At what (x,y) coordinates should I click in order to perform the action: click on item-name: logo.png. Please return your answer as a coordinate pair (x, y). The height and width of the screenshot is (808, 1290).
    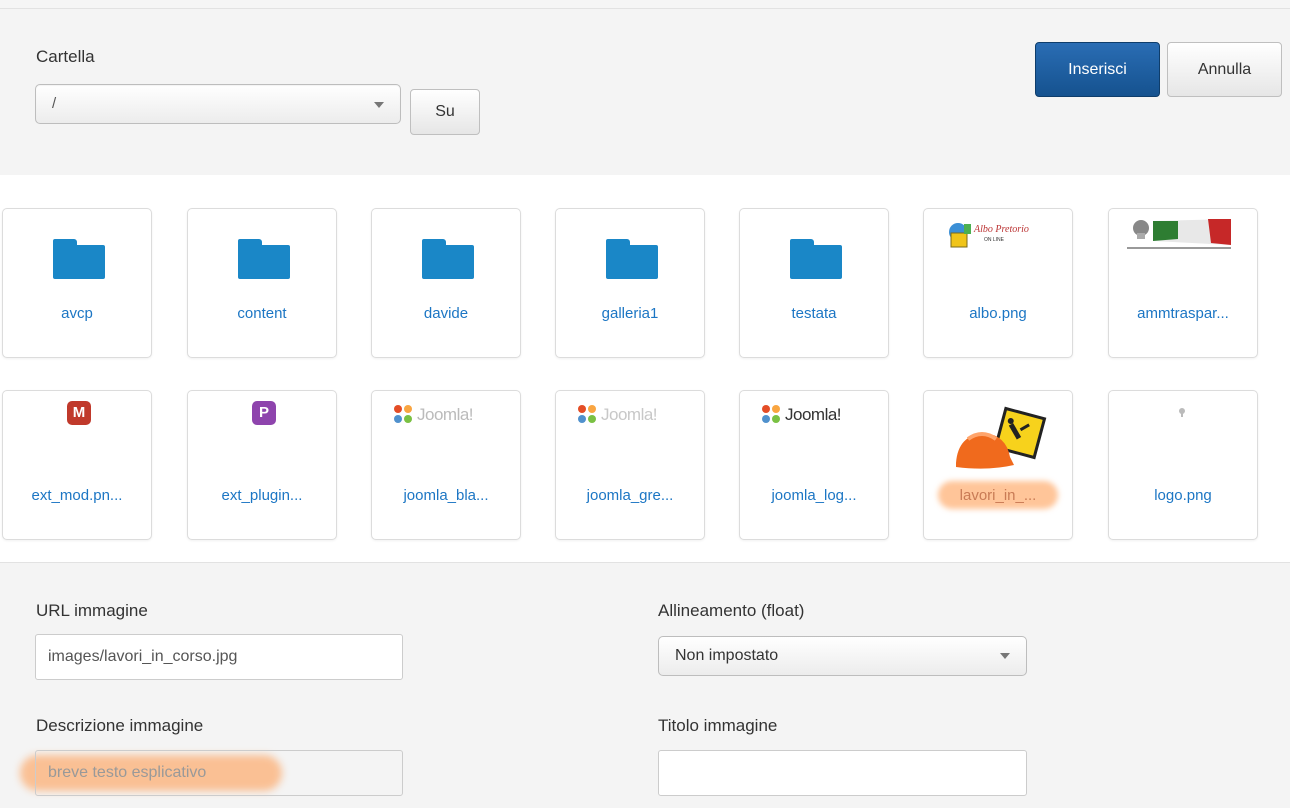
    Looking at the image, I should click on (1183, 495).